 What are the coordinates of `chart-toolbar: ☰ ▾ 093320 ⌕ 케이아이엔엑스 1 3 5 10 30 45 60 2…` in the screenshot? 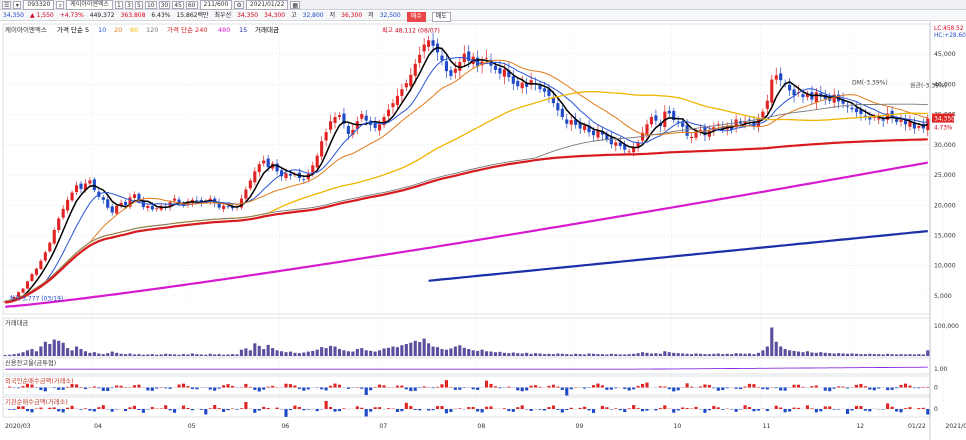 It's located at (483, 5).